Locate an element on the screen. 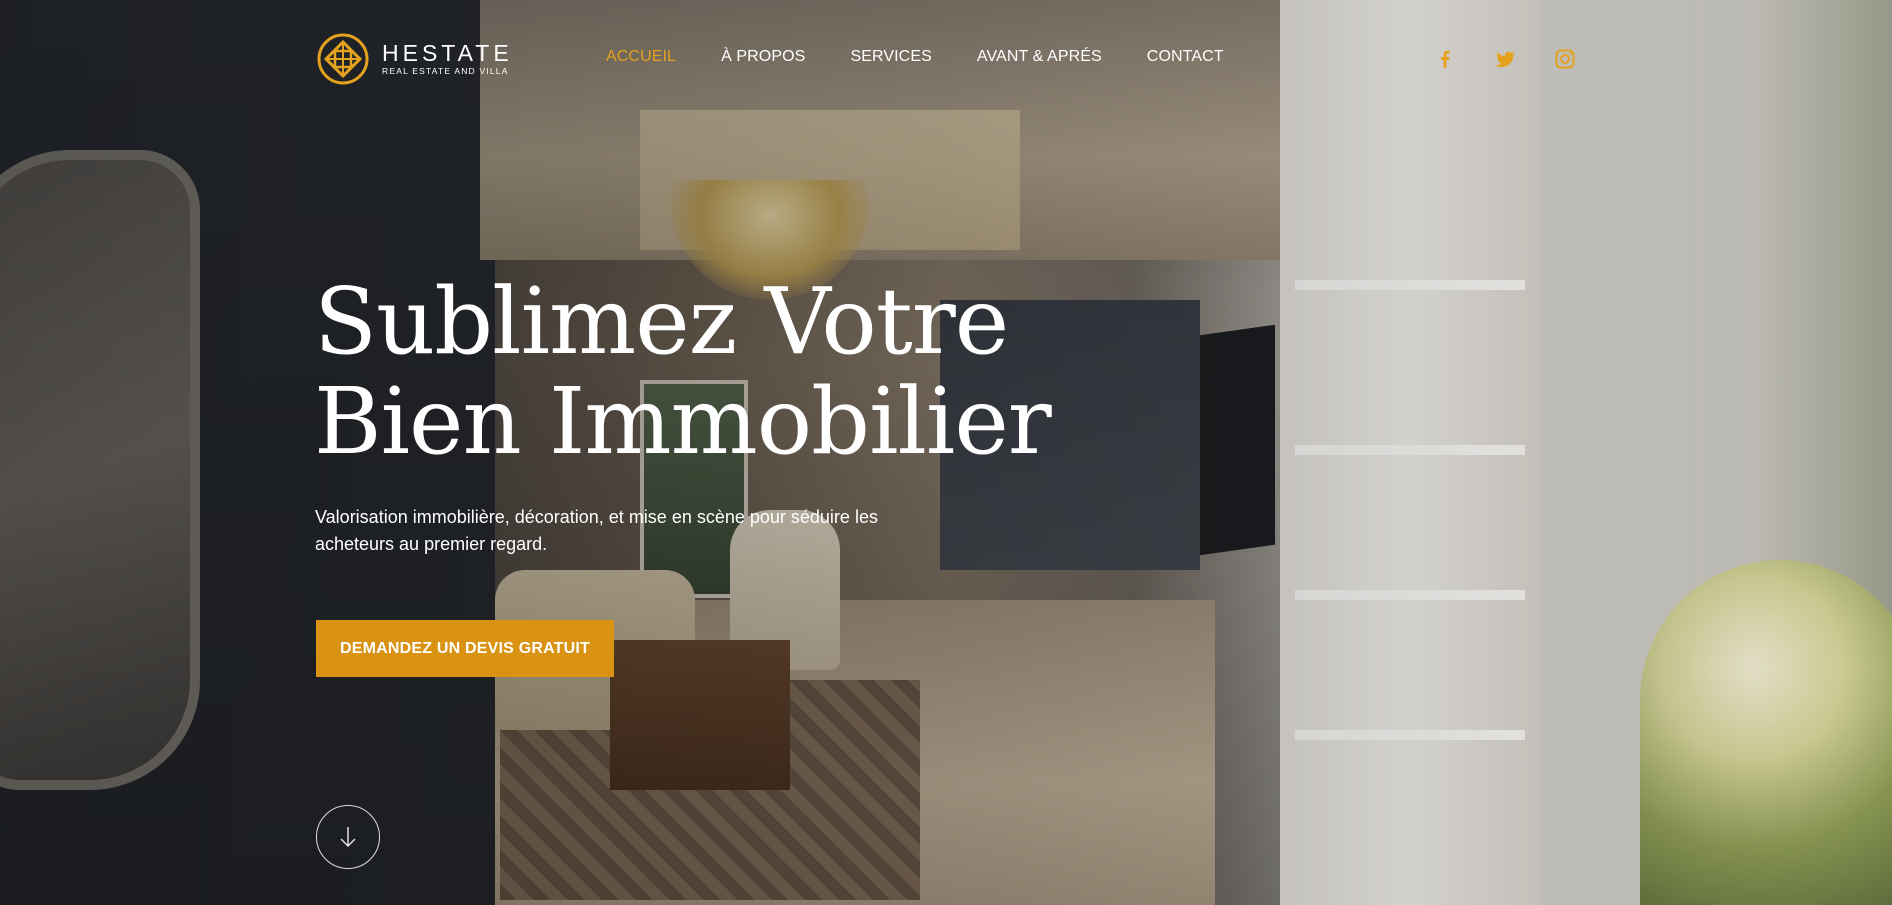 This screenshot has height=905, width=1892. nav-item-contact: CONTACT is located at coordinates (1185, 57).